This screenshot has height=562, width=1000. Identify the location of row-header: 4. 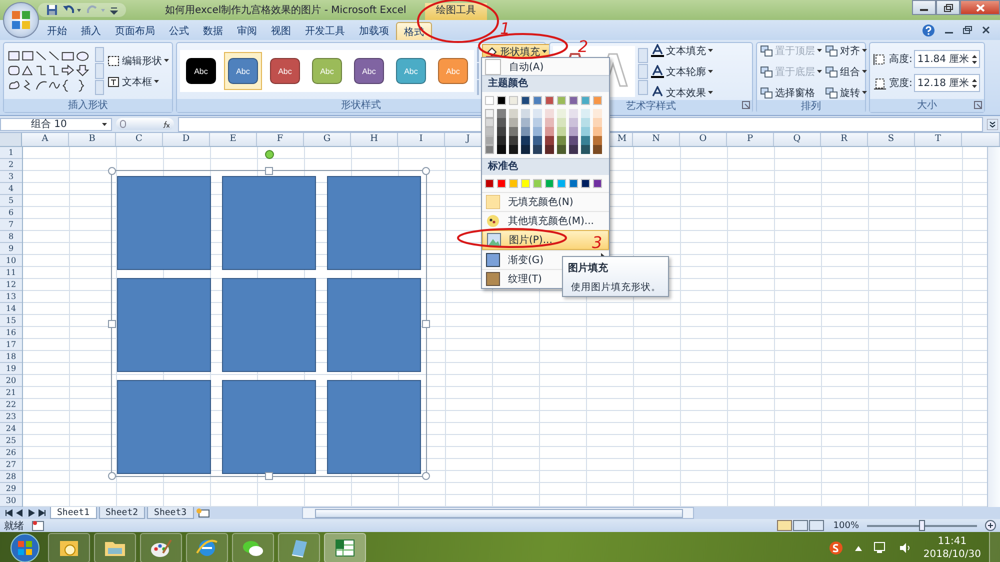
(11, 189).